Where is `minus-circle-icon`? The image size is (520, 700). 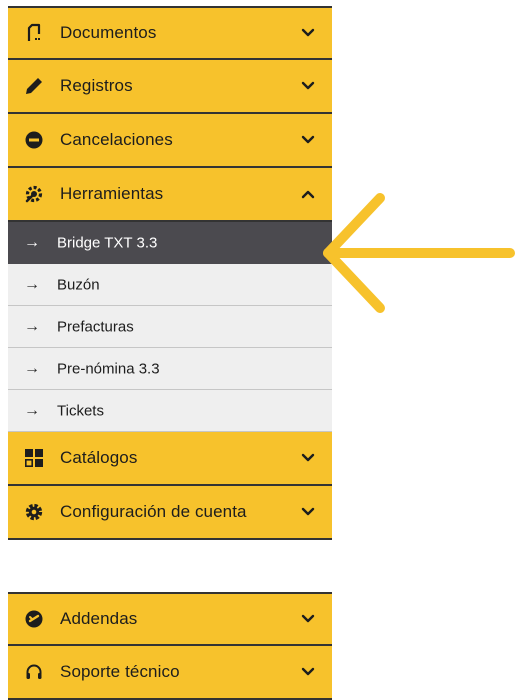 minus-circle-icon is located at coordinates (34, 140).